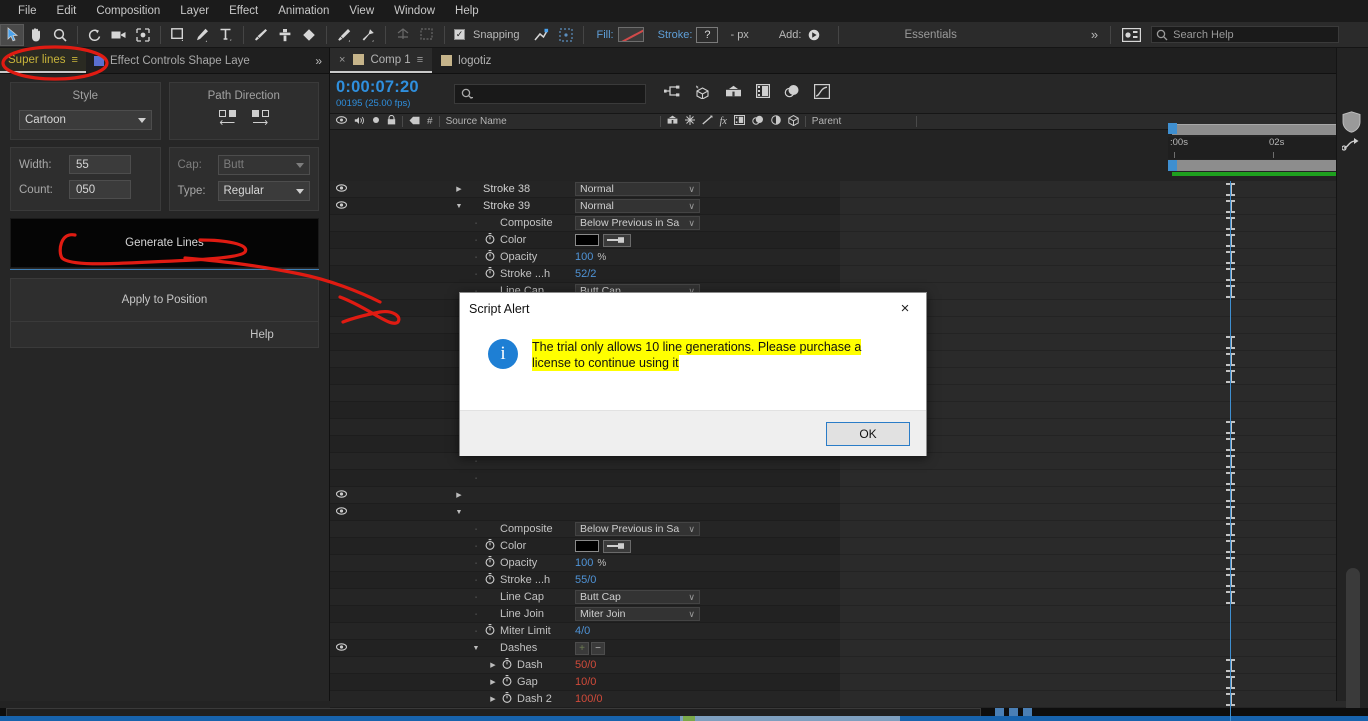 Image resolution: width=1368 pixels, height=721 pixels. Describe the element at coordinates (763, 93) in the screenshot. I see `frame-blending-icon` at that location.